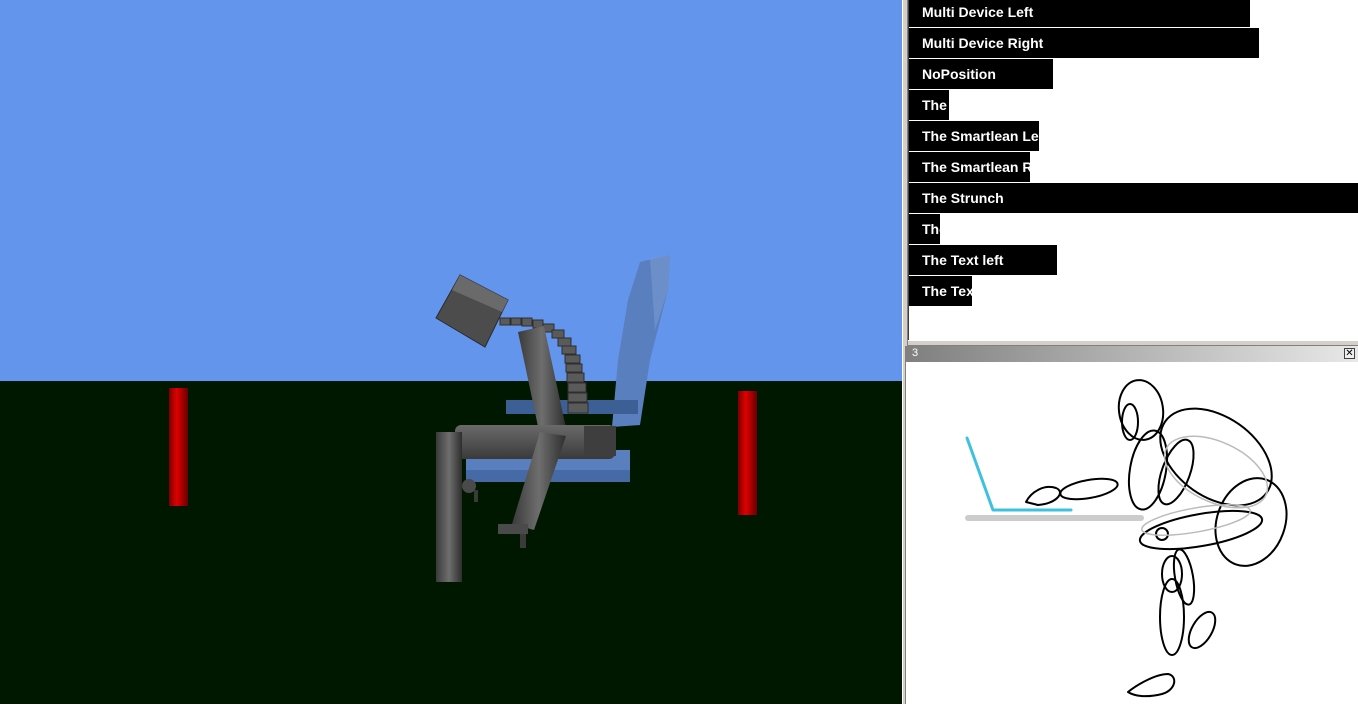  I want to click on posture-bar: NoPosition, so click(981, 74).